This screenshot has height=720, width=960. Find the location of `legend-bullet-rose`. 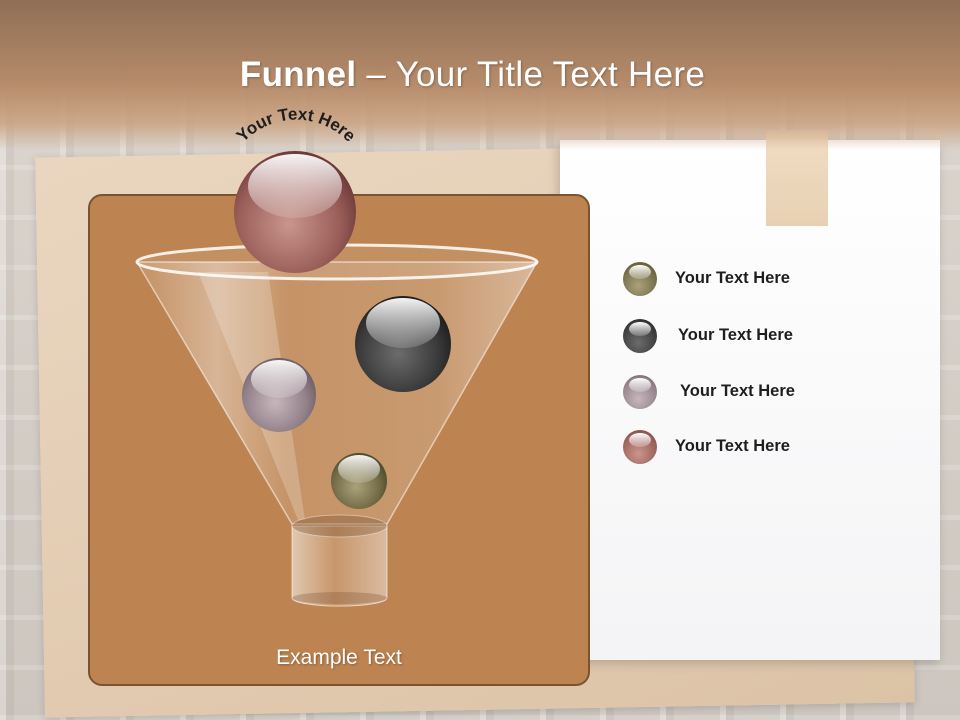

legend-bullet-rose is located at coordinates (640, 447).